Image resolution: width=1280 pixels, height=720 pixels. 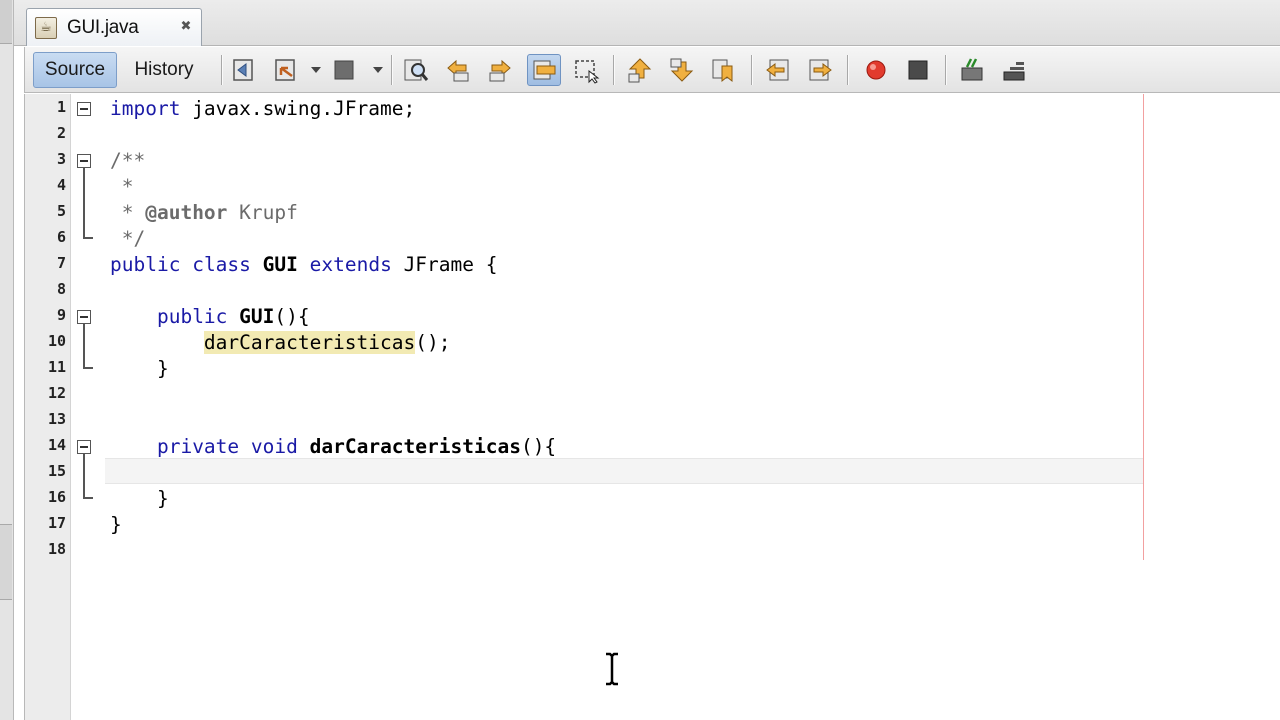 I want to click on code-line-10: darCaracteristicas();, so click(x=280, y=343).